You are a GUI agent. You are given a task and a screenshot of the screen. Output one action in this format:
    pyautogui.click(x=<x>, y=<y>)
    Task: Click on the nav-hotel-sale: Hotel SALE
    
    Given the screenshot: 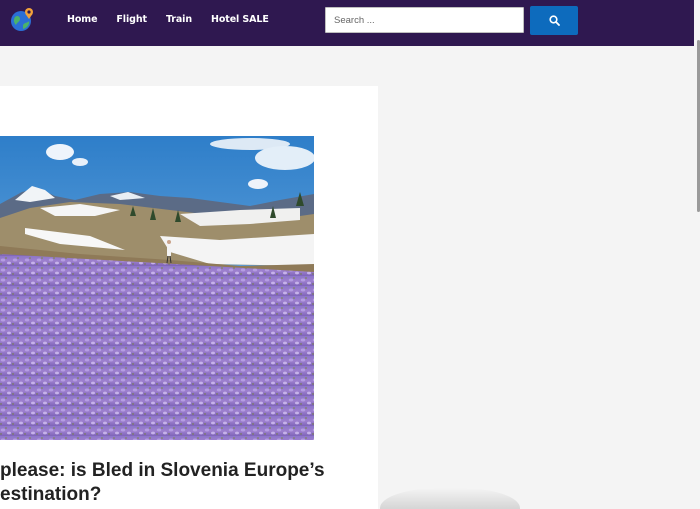 What is the action you would take?
    pyautogui.click(x=240, y=19)
    